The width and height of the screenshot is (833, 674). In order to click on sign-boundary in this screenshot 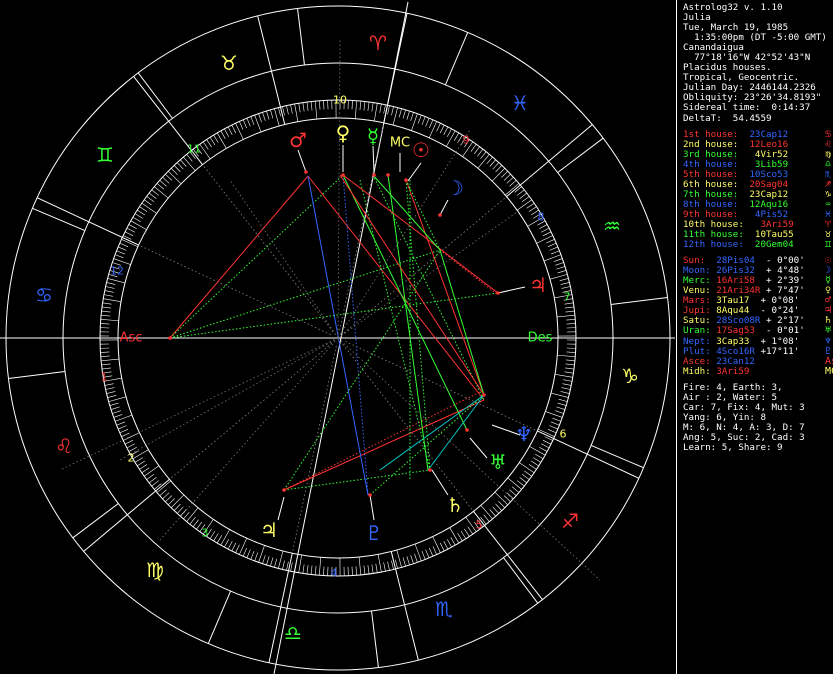, I will do `click(155, 95)`.